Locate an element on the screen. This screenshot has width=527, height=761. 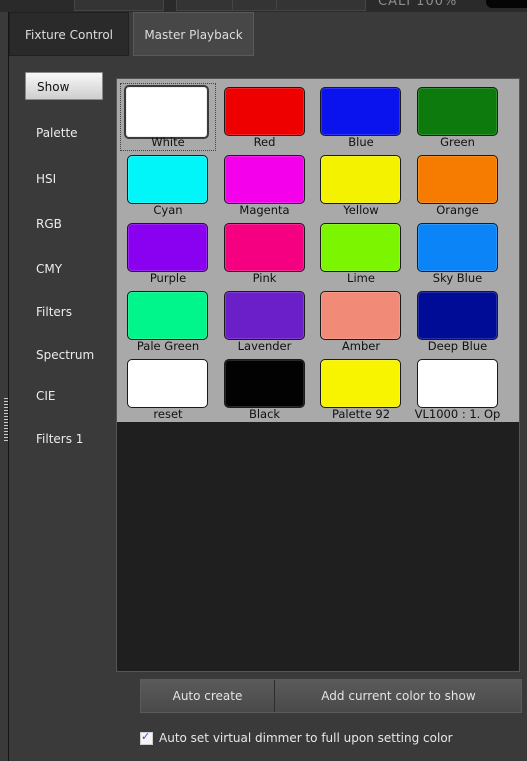
zoom-readout: CALI 100% is located at coordinates (418, 4).